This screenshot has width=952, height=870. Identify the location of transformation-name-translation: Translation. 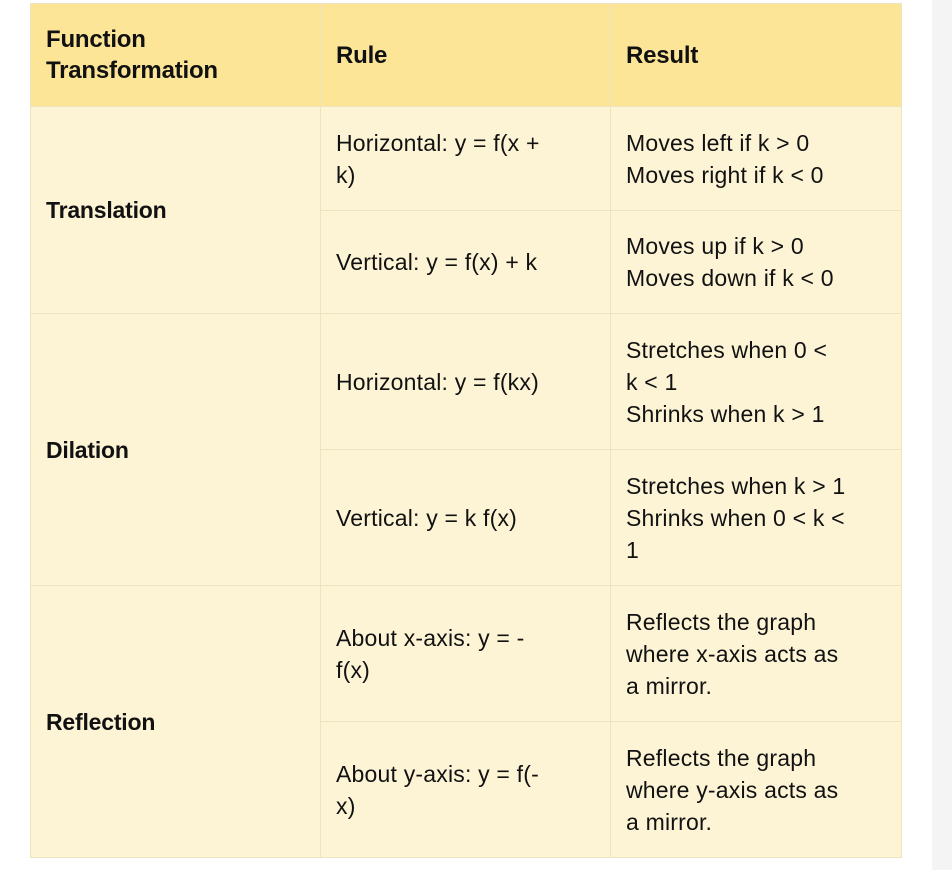
(175, 210).